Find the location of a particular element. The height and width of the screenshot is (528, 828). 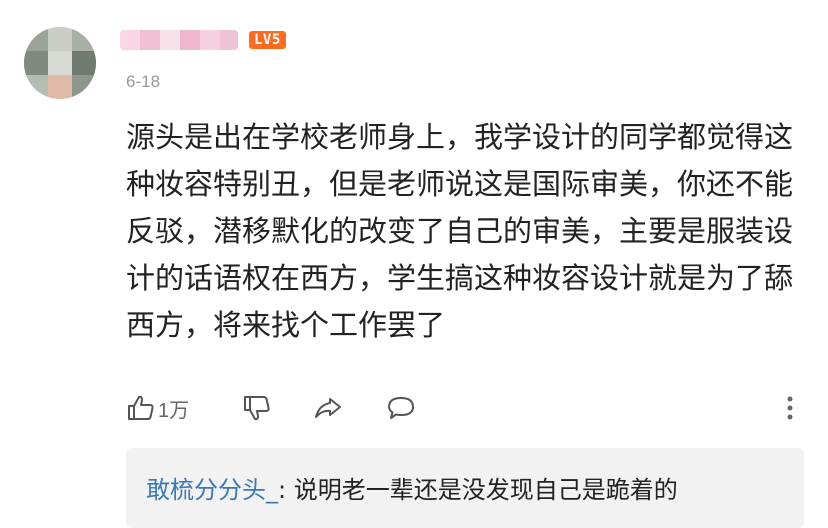

comment-date: 6-18 is located at coordinates (143, 81).